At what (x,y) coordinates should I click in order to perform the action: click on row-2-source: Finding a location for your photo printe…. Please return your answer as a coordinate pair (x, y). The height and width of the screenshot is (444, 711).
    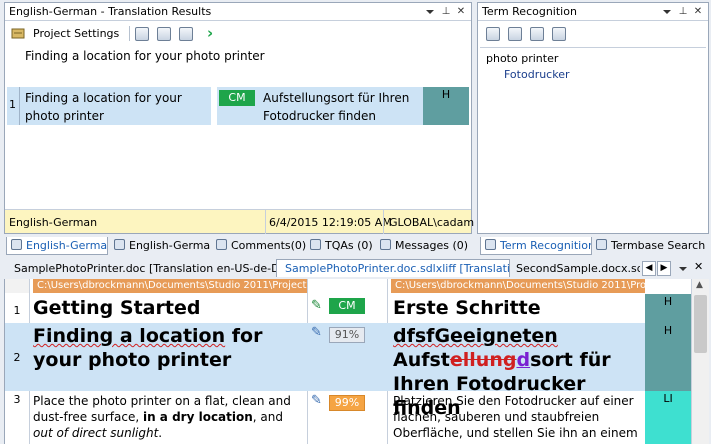
    Looking at the image, I should click on (169, 348).